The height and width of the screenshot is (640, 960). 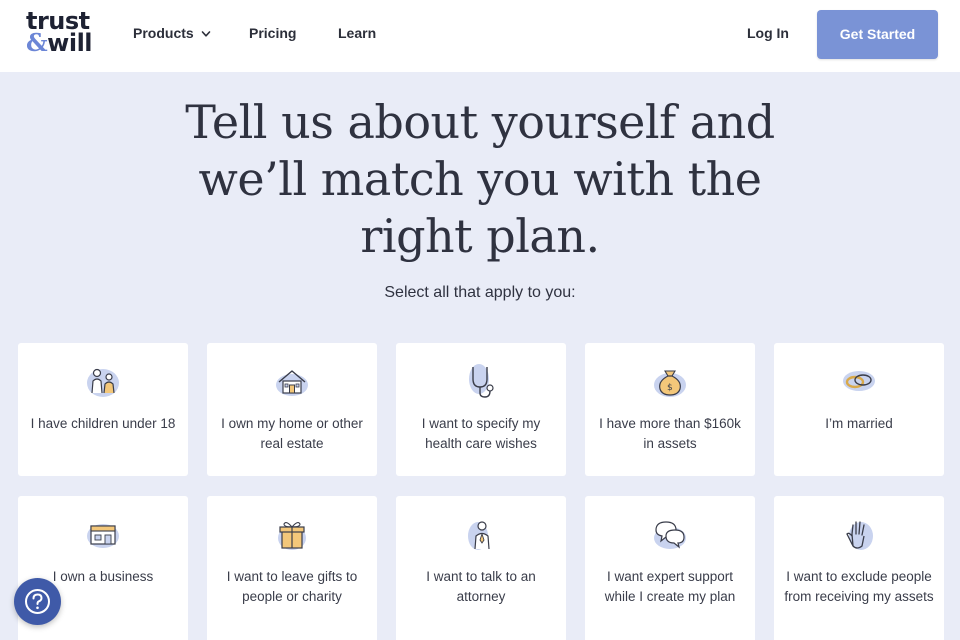 I want to click on select-instruction: Select all that apply to you:, so click(x=480, y=292).